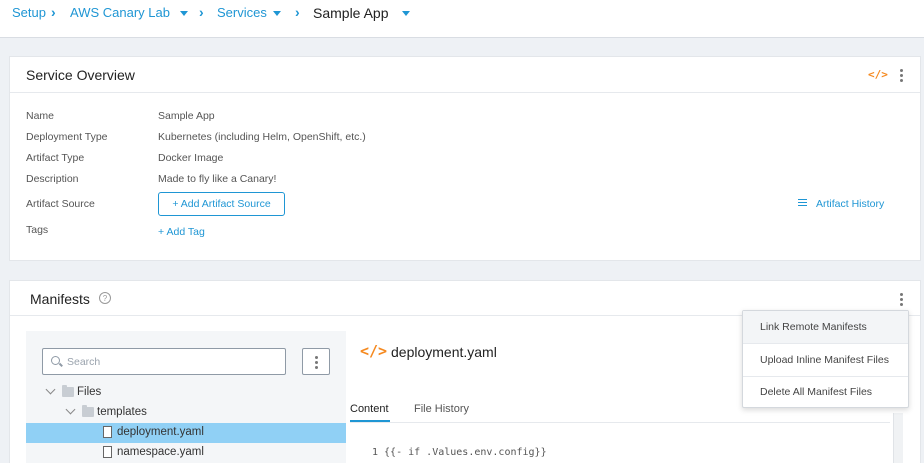  I want to click on field-label-tags: Tags, so click(37, 230).